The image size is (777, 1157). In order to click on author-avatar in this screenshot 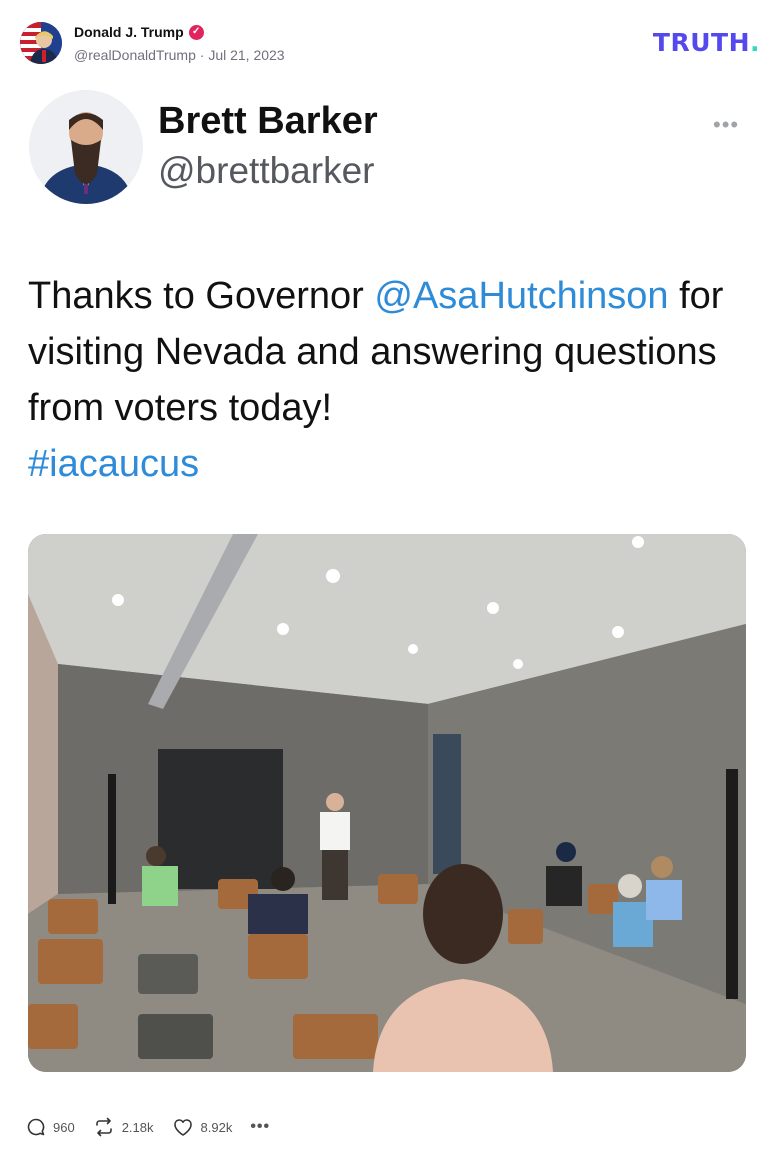, I will do `click(41, 43)`.